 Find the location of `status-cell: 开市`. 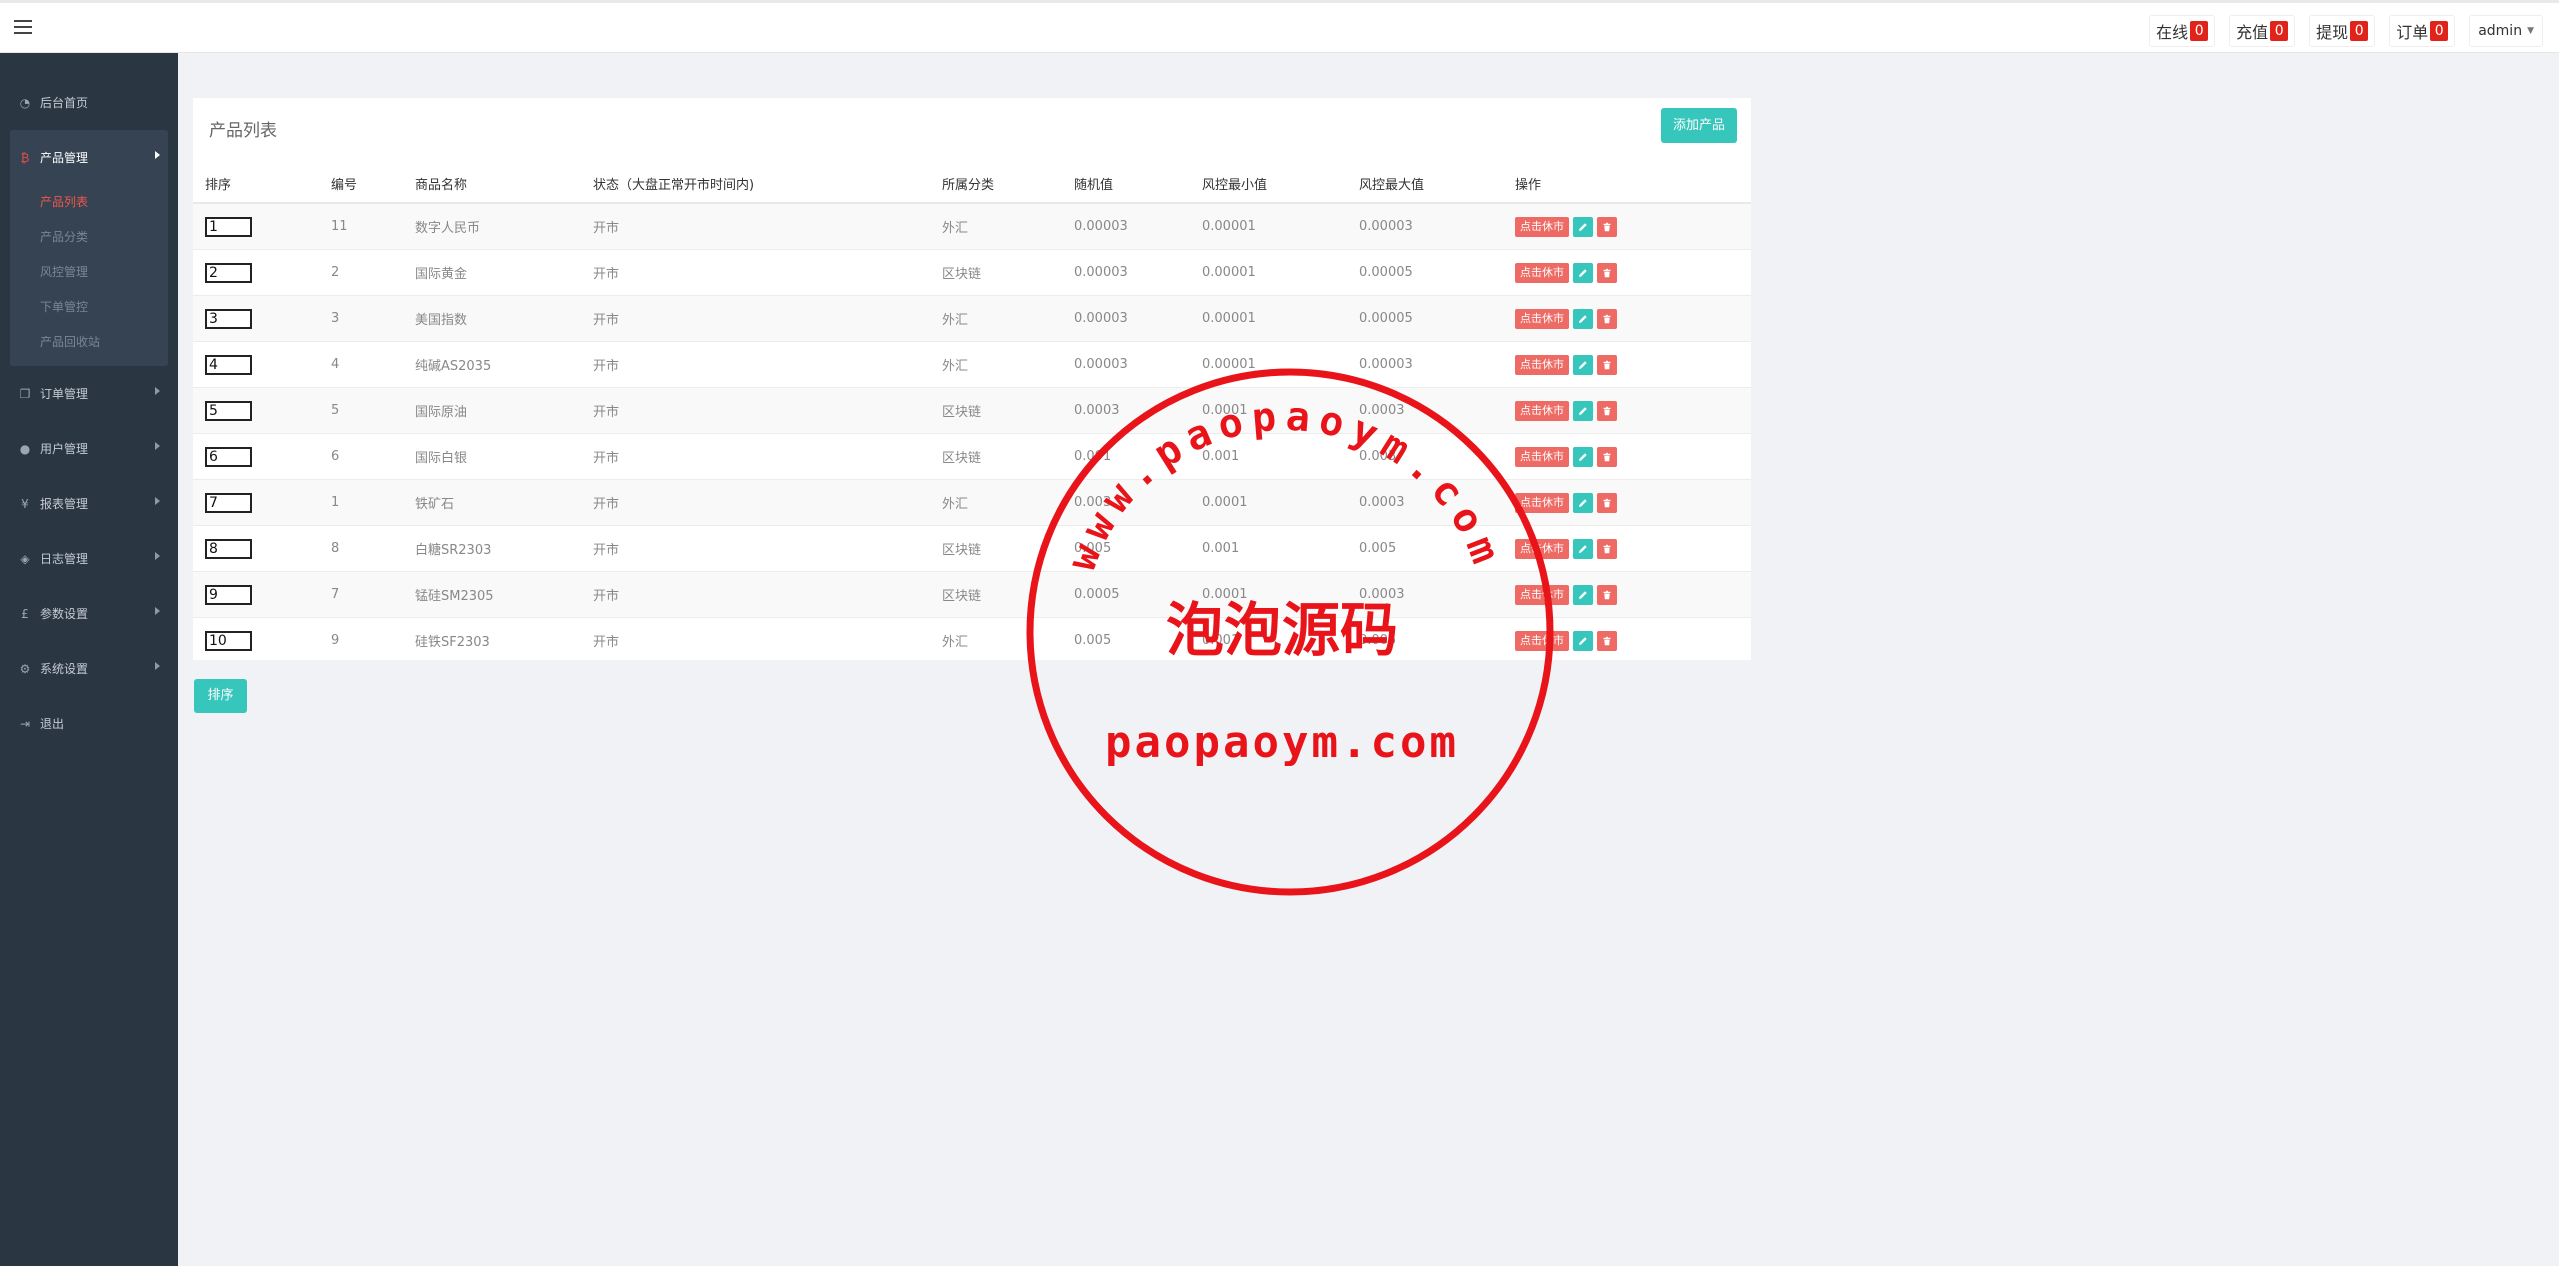

status-cell: 开市 is located at coordinates (767, 318).